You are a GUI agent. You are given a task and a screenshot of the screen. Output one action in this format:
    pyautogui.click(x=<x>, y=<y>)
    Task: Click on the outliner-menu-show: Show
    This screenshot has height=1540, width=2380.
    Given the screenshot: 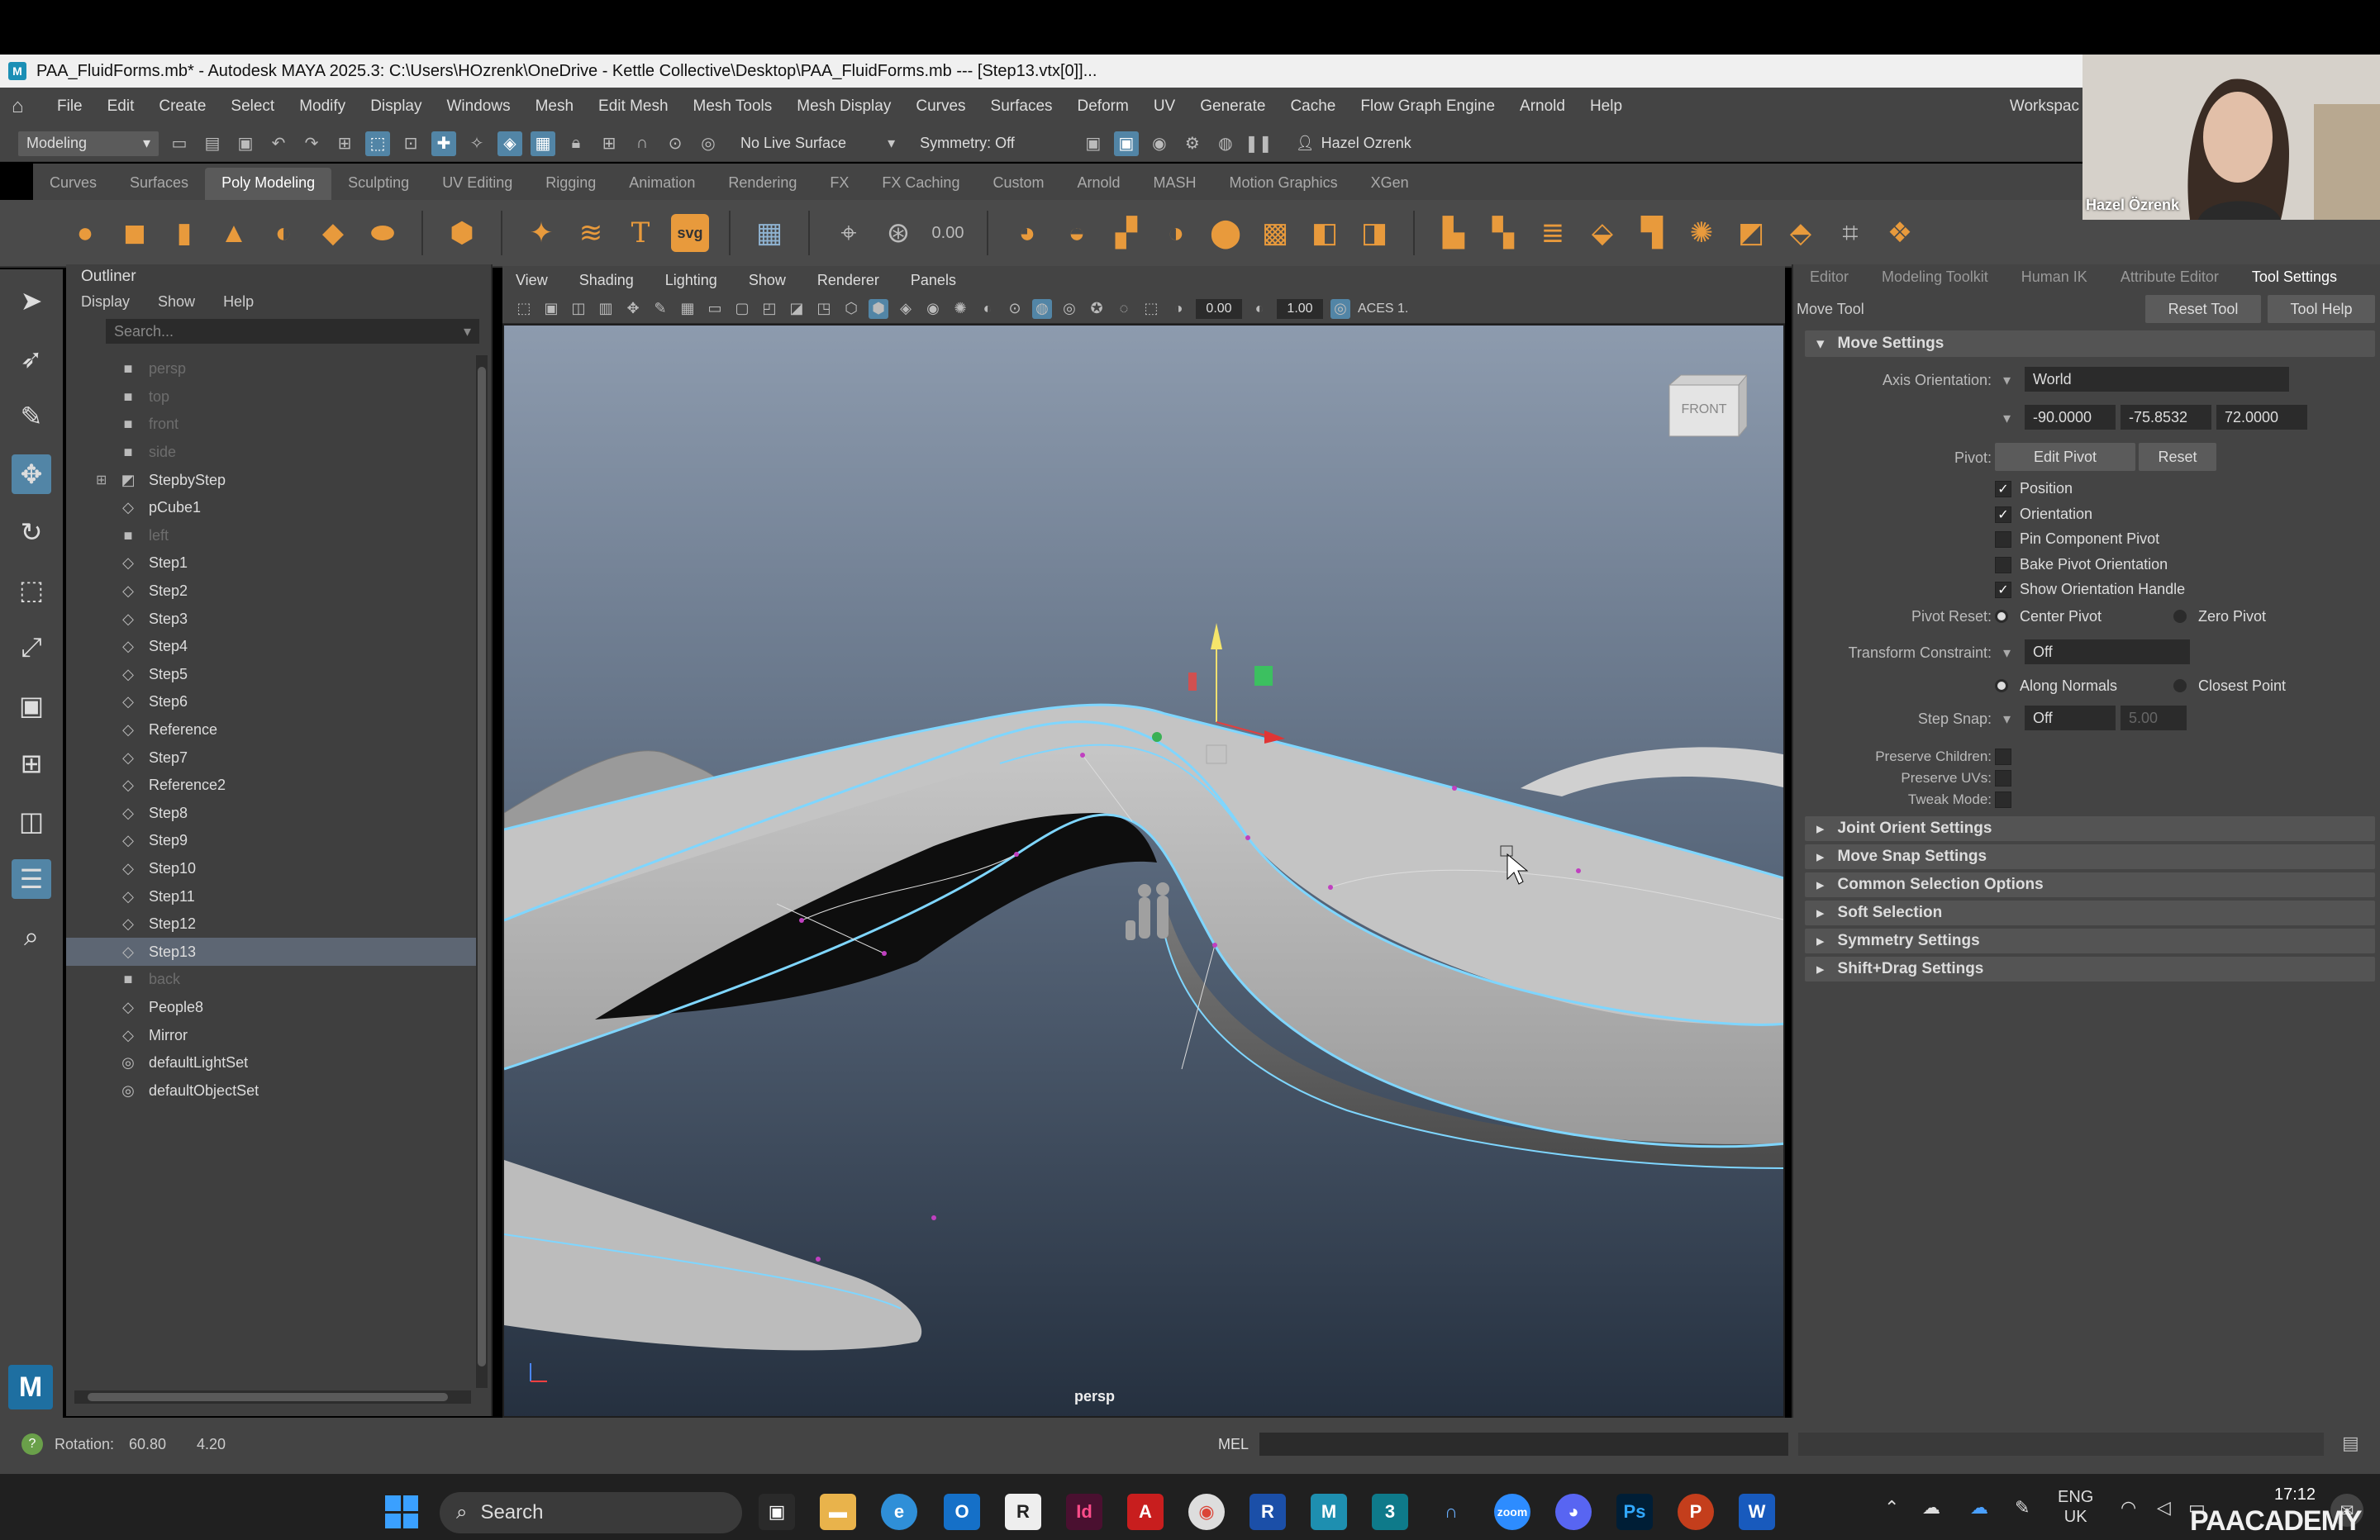 What is the action you would take?
    pyautogui.click(x=176, y=302)
    